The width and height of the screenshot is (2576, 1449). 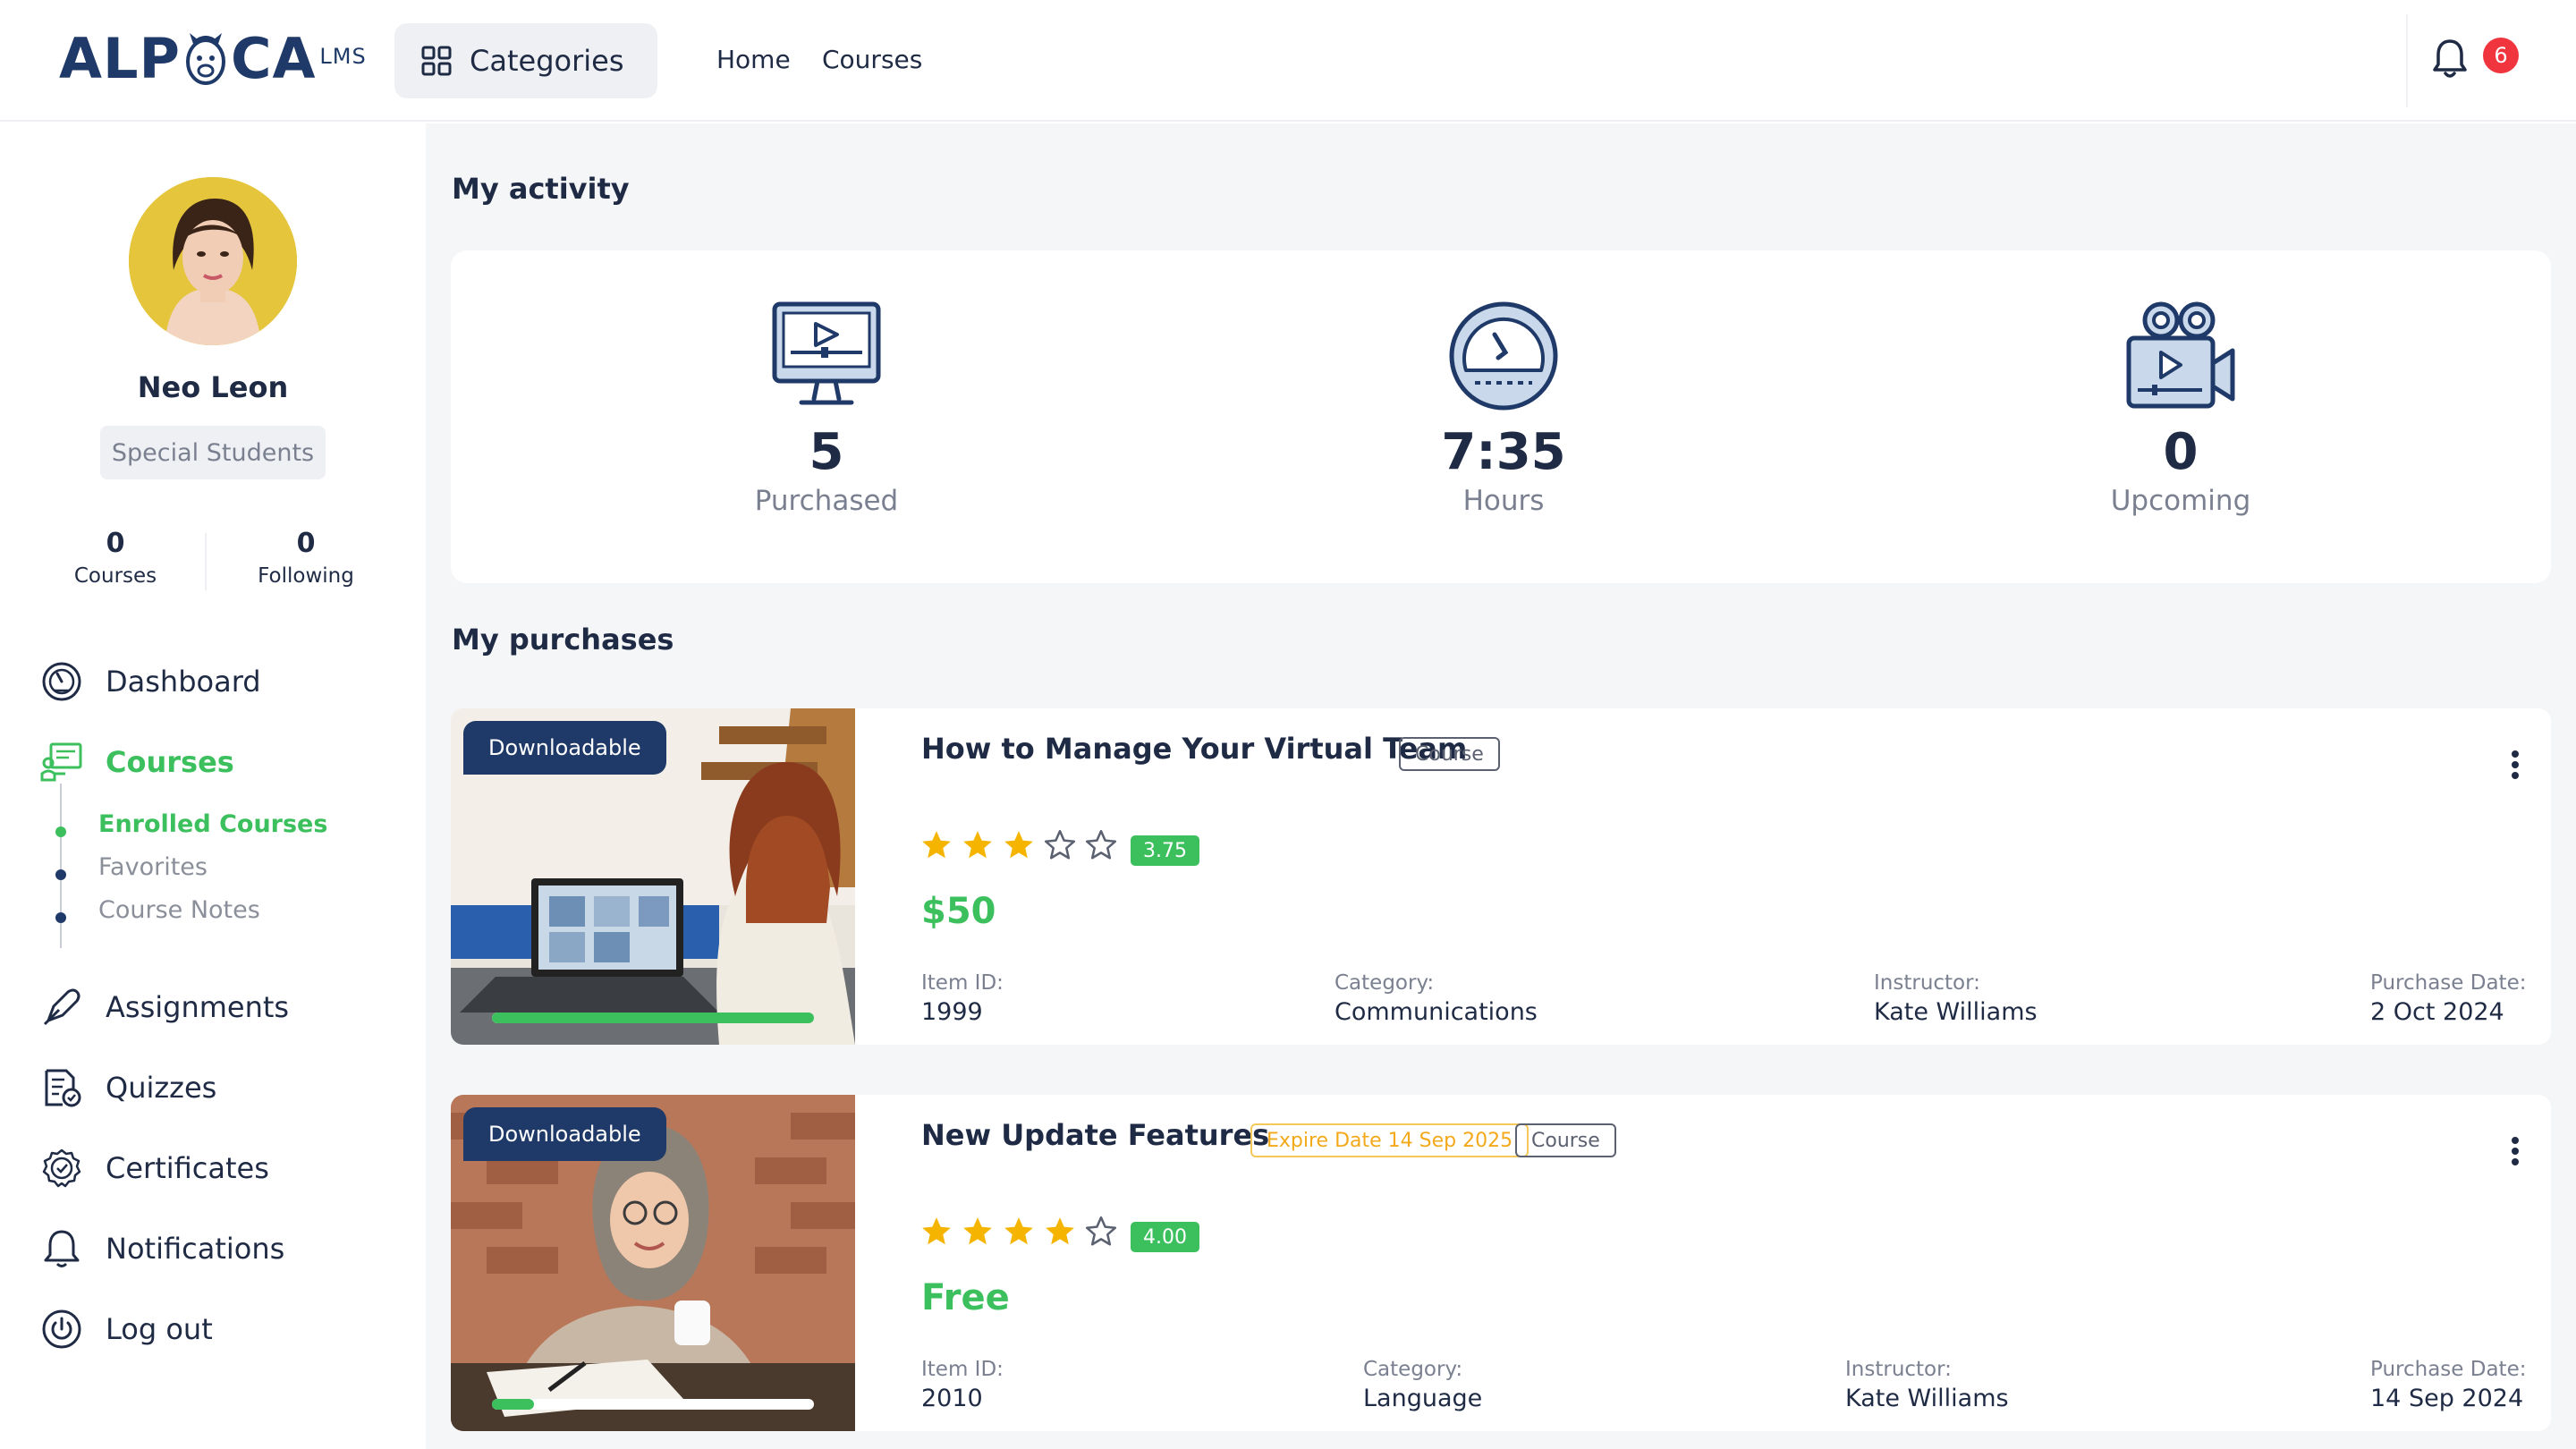 I want to click on video-camera-icon, so click(x=2180, y=355).